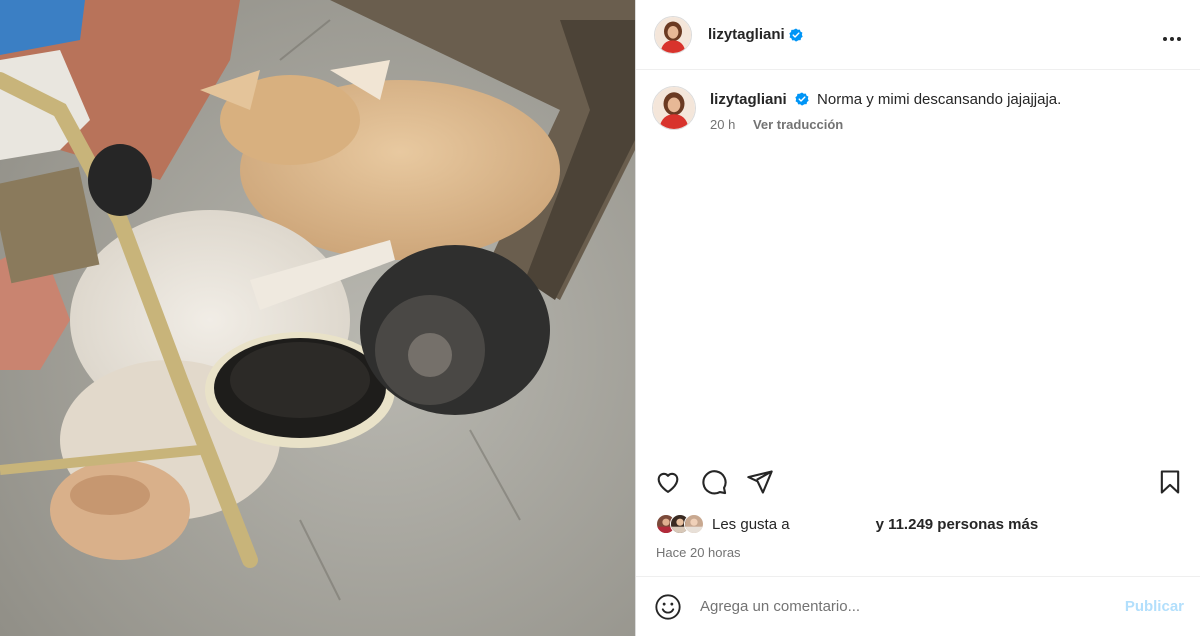  I want to click on post-timestamp: Hace 20 horas, so click(698, 552).